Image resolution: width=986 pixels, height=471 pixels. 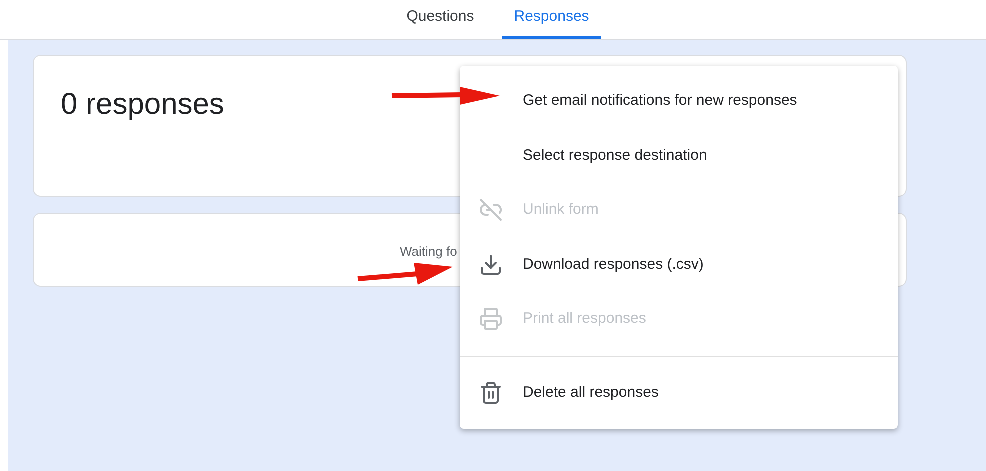 I want to click on menu-item: Get email notifications for new responses, so click(x=679, y=101).